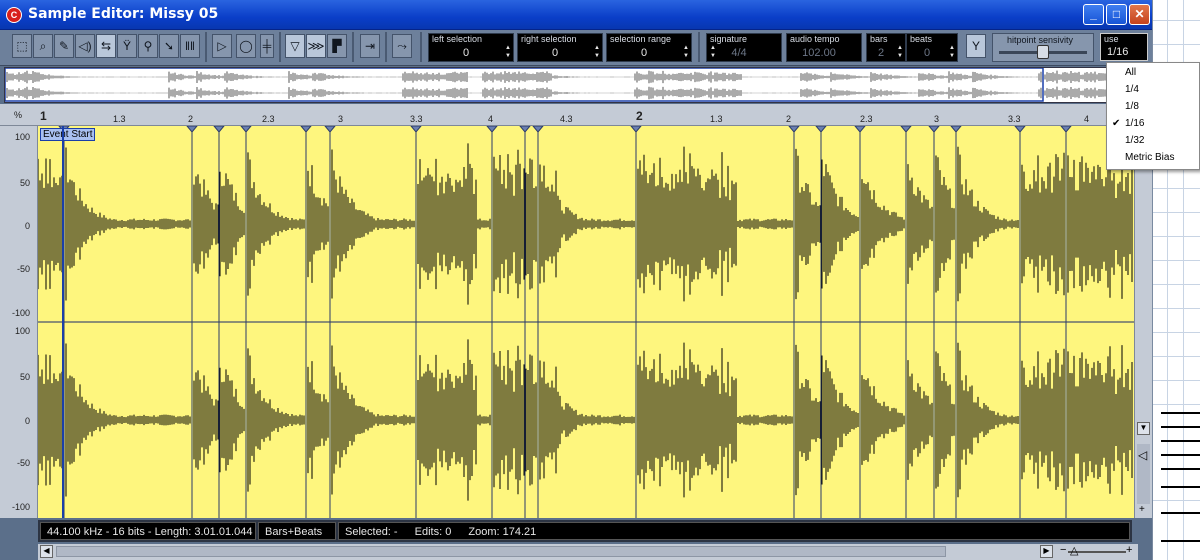 The height and width of the screenshot is (560, 1200). I want to click on zoom-thumb-icon: ◁, so click(1142, 455).